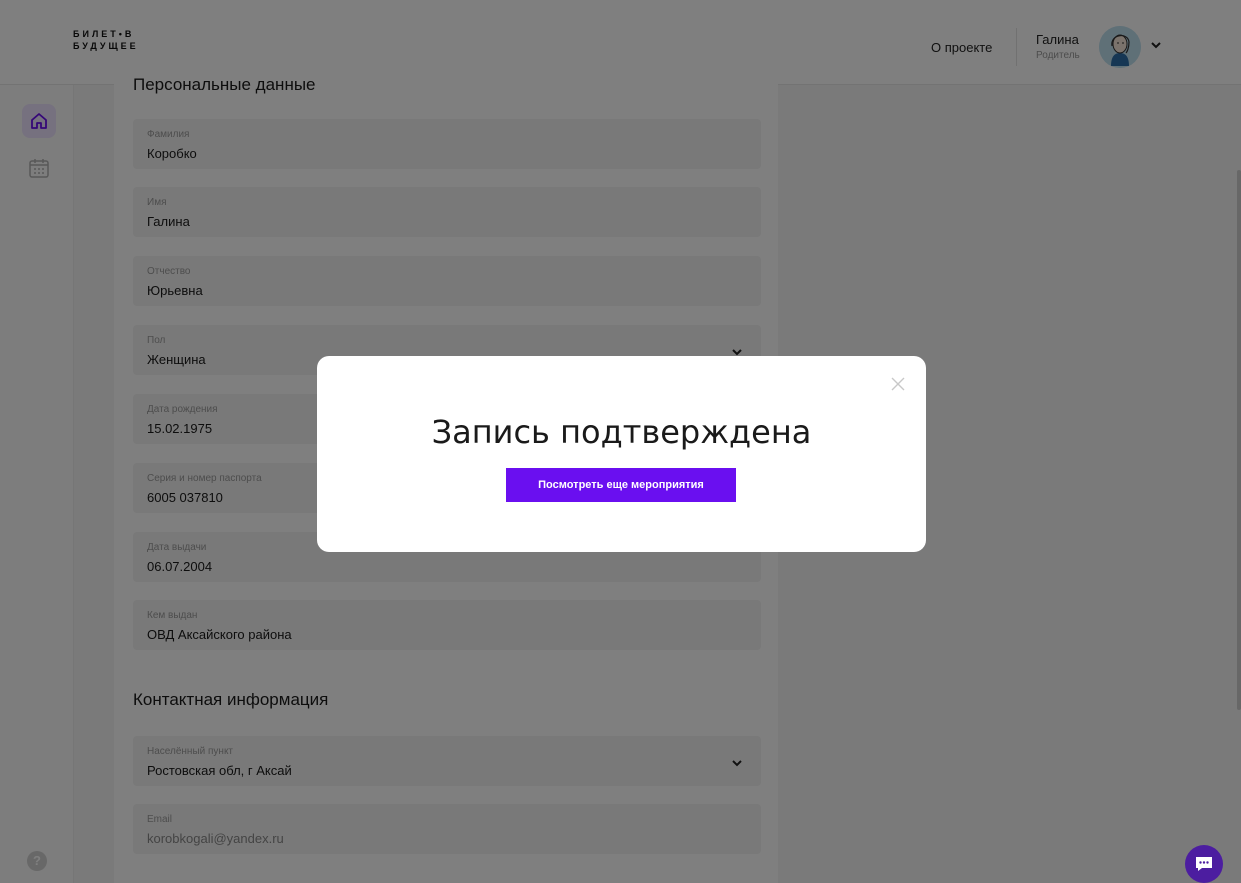 The image size is (1241, 883). I want to click on chat-button, so click(1204, 864).